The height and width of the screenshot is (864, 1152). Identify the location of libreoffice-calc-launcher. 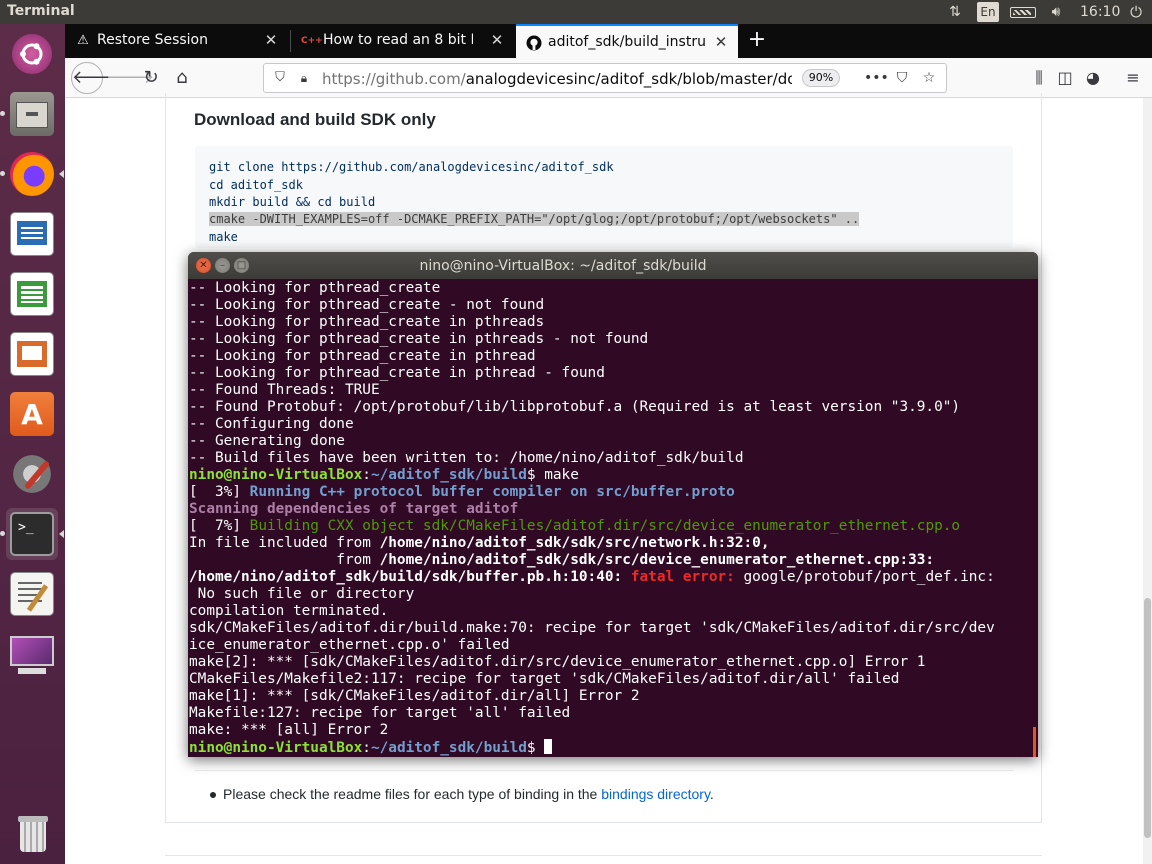
(32, 294).